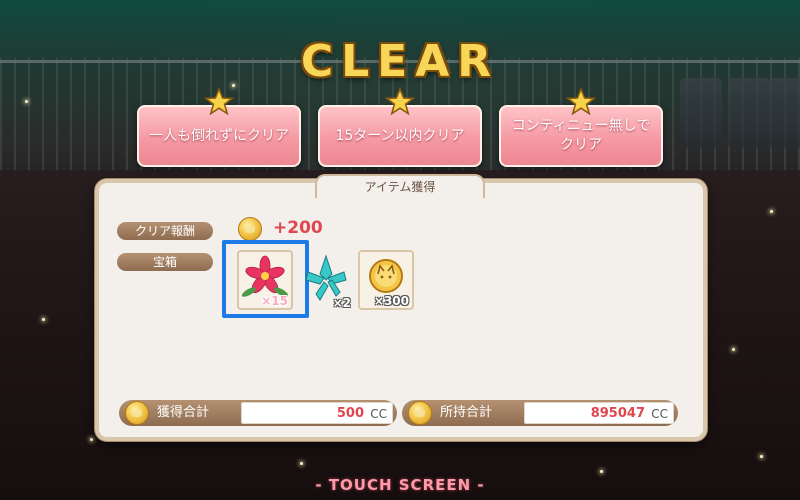 The width and height of the screenshot is (800, 500). I want to click on item-selection-highlight, so click(265, 279).